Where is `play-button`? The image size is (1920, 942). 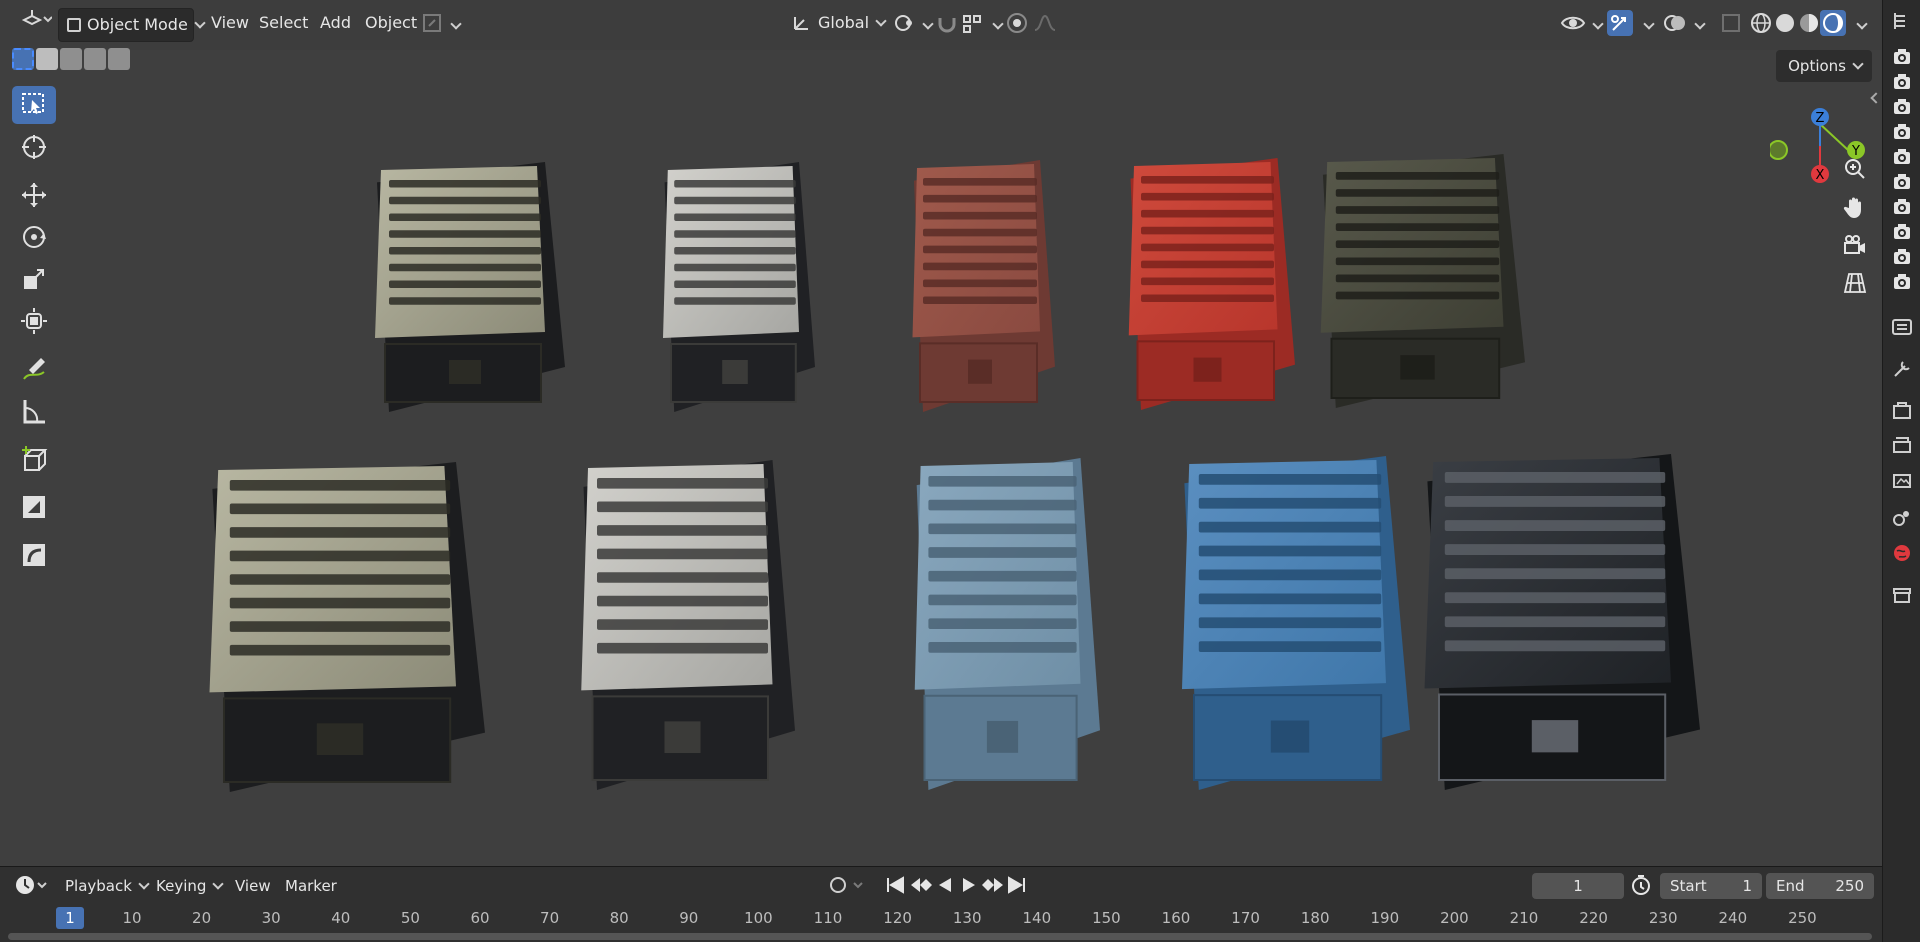
play-button is located at coordinates (969, 886).